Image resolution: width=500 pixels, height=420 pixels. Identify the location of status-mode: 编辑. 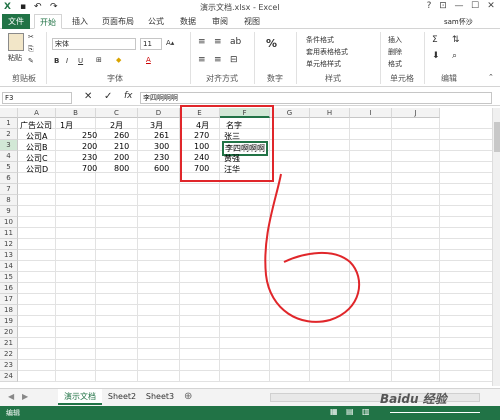
(13, 413).